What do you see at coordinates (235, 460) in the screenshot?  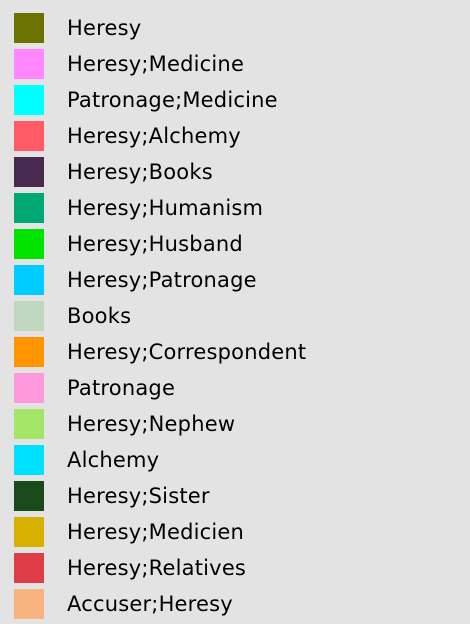 I see `legend-item-alchemy: Alchemy` at bounding box center [235, 460].